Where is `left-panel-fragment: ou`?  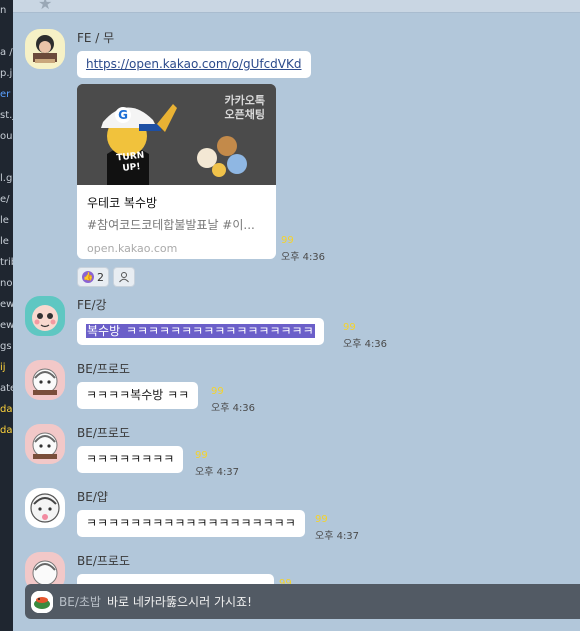
left-panel-fragment: ou is located at coordinates (6, 136).